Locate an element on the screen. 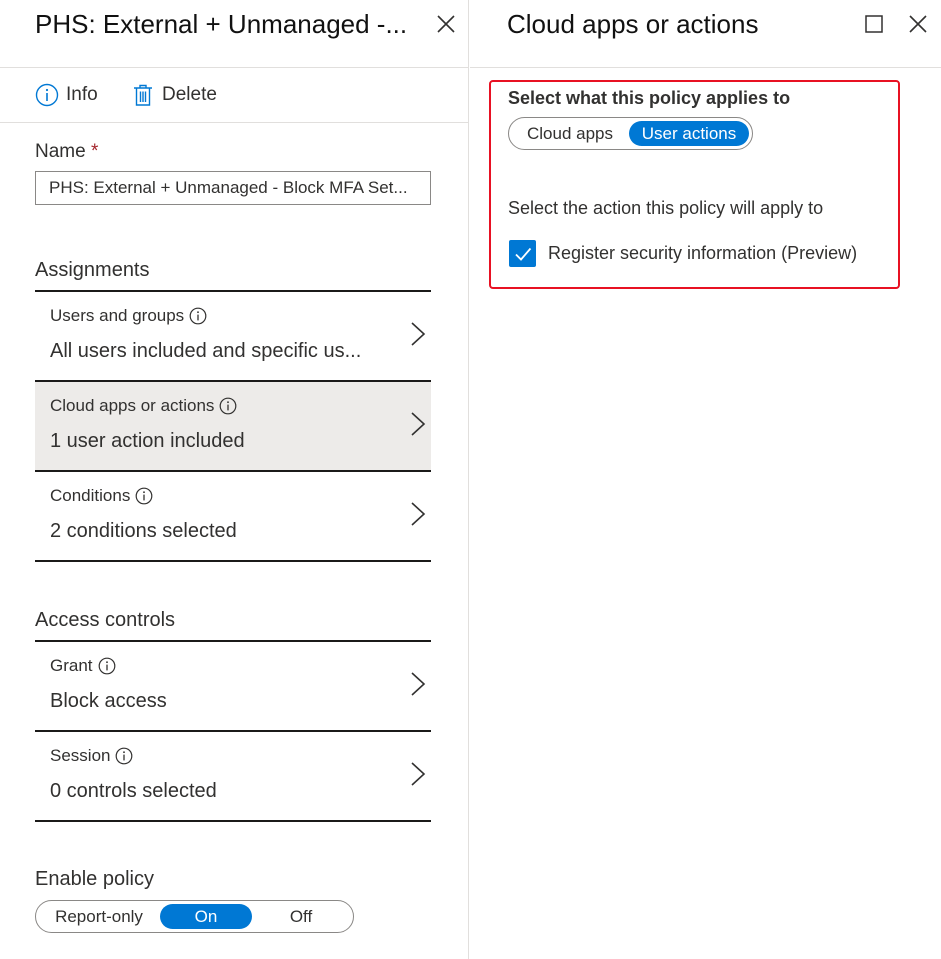 Image resolution: width=941 pixels, height=959 pixels. grant-row: Grant Block access is located at coordinates (233, 685).